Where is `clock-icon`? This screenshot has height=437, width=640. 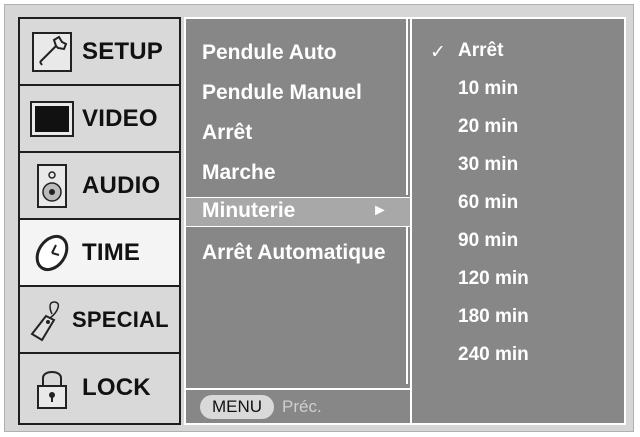
clock-icon is located at coordinates (52, 253).